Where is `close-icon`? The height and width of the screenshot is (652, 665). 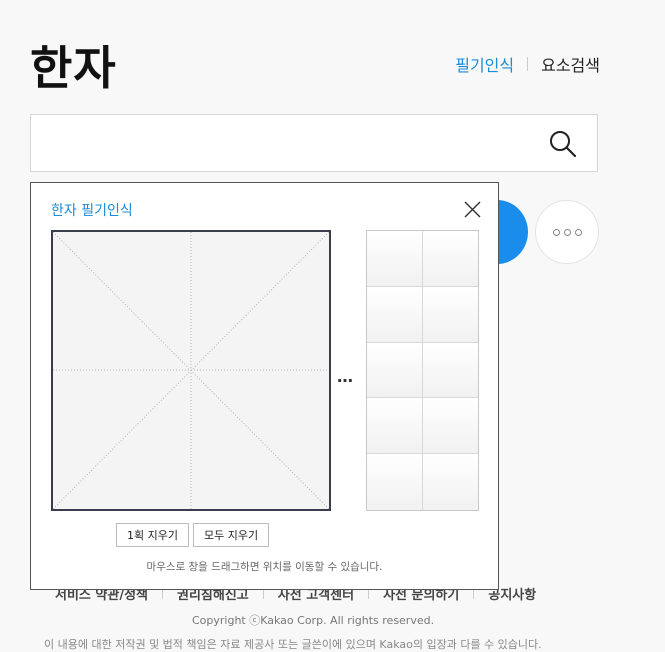 close-icon is located at coordinates (472, 209).